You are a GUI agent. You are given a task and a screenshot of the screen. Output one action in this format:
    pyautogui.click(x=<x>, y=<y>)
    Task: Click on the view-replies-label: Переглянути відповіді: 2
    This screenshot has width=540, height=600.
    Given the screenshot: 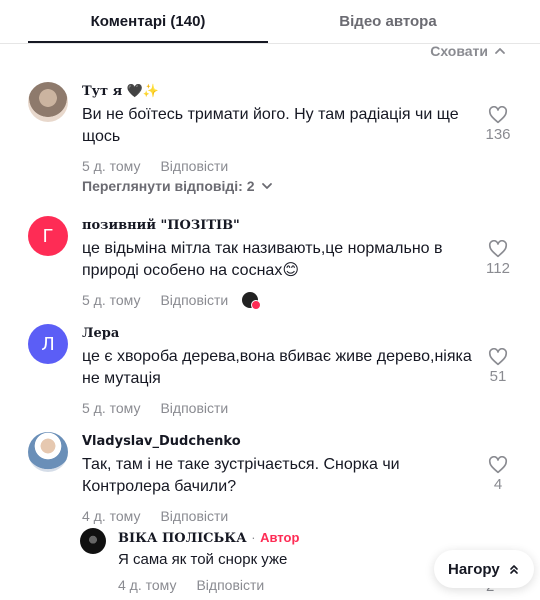 What is the action you would take?
    pyautogui.click(x=168, y=186)
    